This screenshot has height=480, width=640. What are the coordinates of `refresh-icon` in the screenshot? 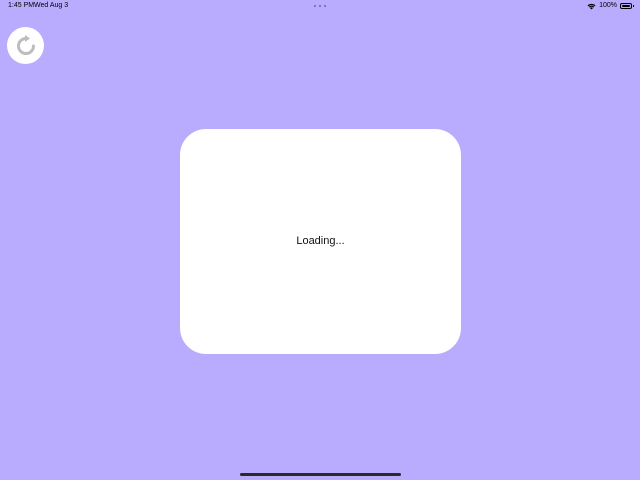 It's located at (25, 44).